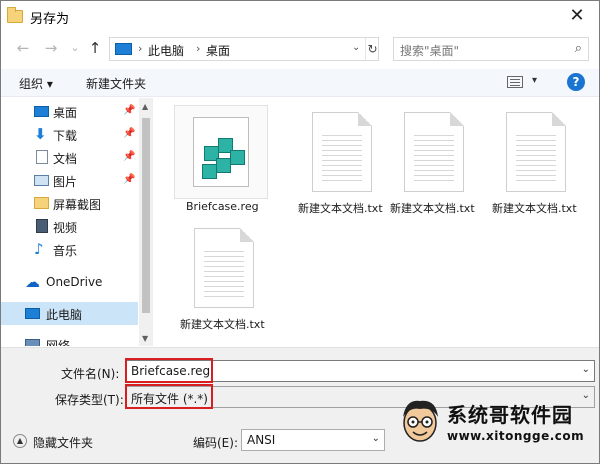 The width and height of the screenshot is (600, 464). What do you see at coordinates (51, 48) in the screenshot?
I see `forward-button: →` at bounding box center [51, 48].